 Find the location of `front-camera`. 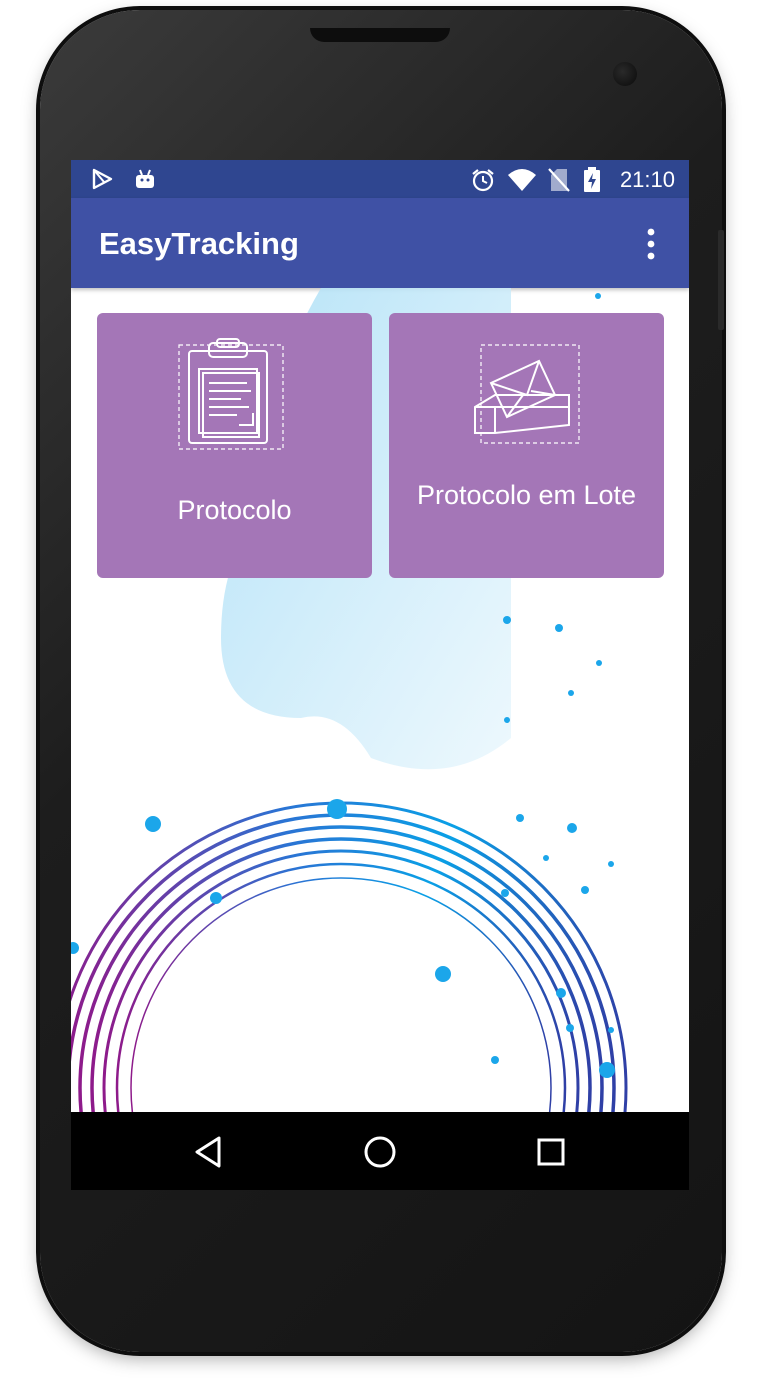

front-camera is located at coordinates (625, 74).